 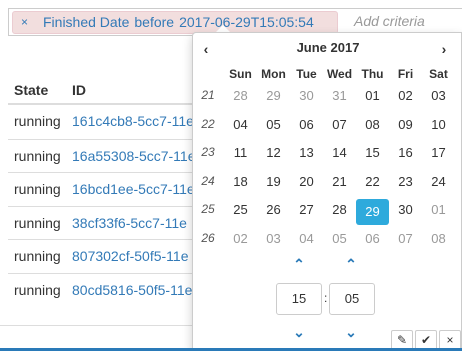 What do you see at coordinates (133, 121) in the screenshot?
I see `row-id-link: 161c4cb8-5cc7-11e` at bounding box center [133, 121].